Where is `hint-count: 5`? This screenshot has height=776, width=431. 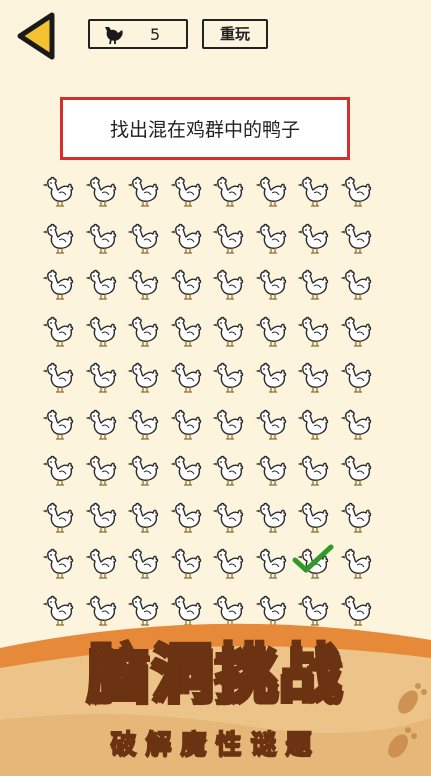 hint-count: 5 is located at coordinates (155, 34).